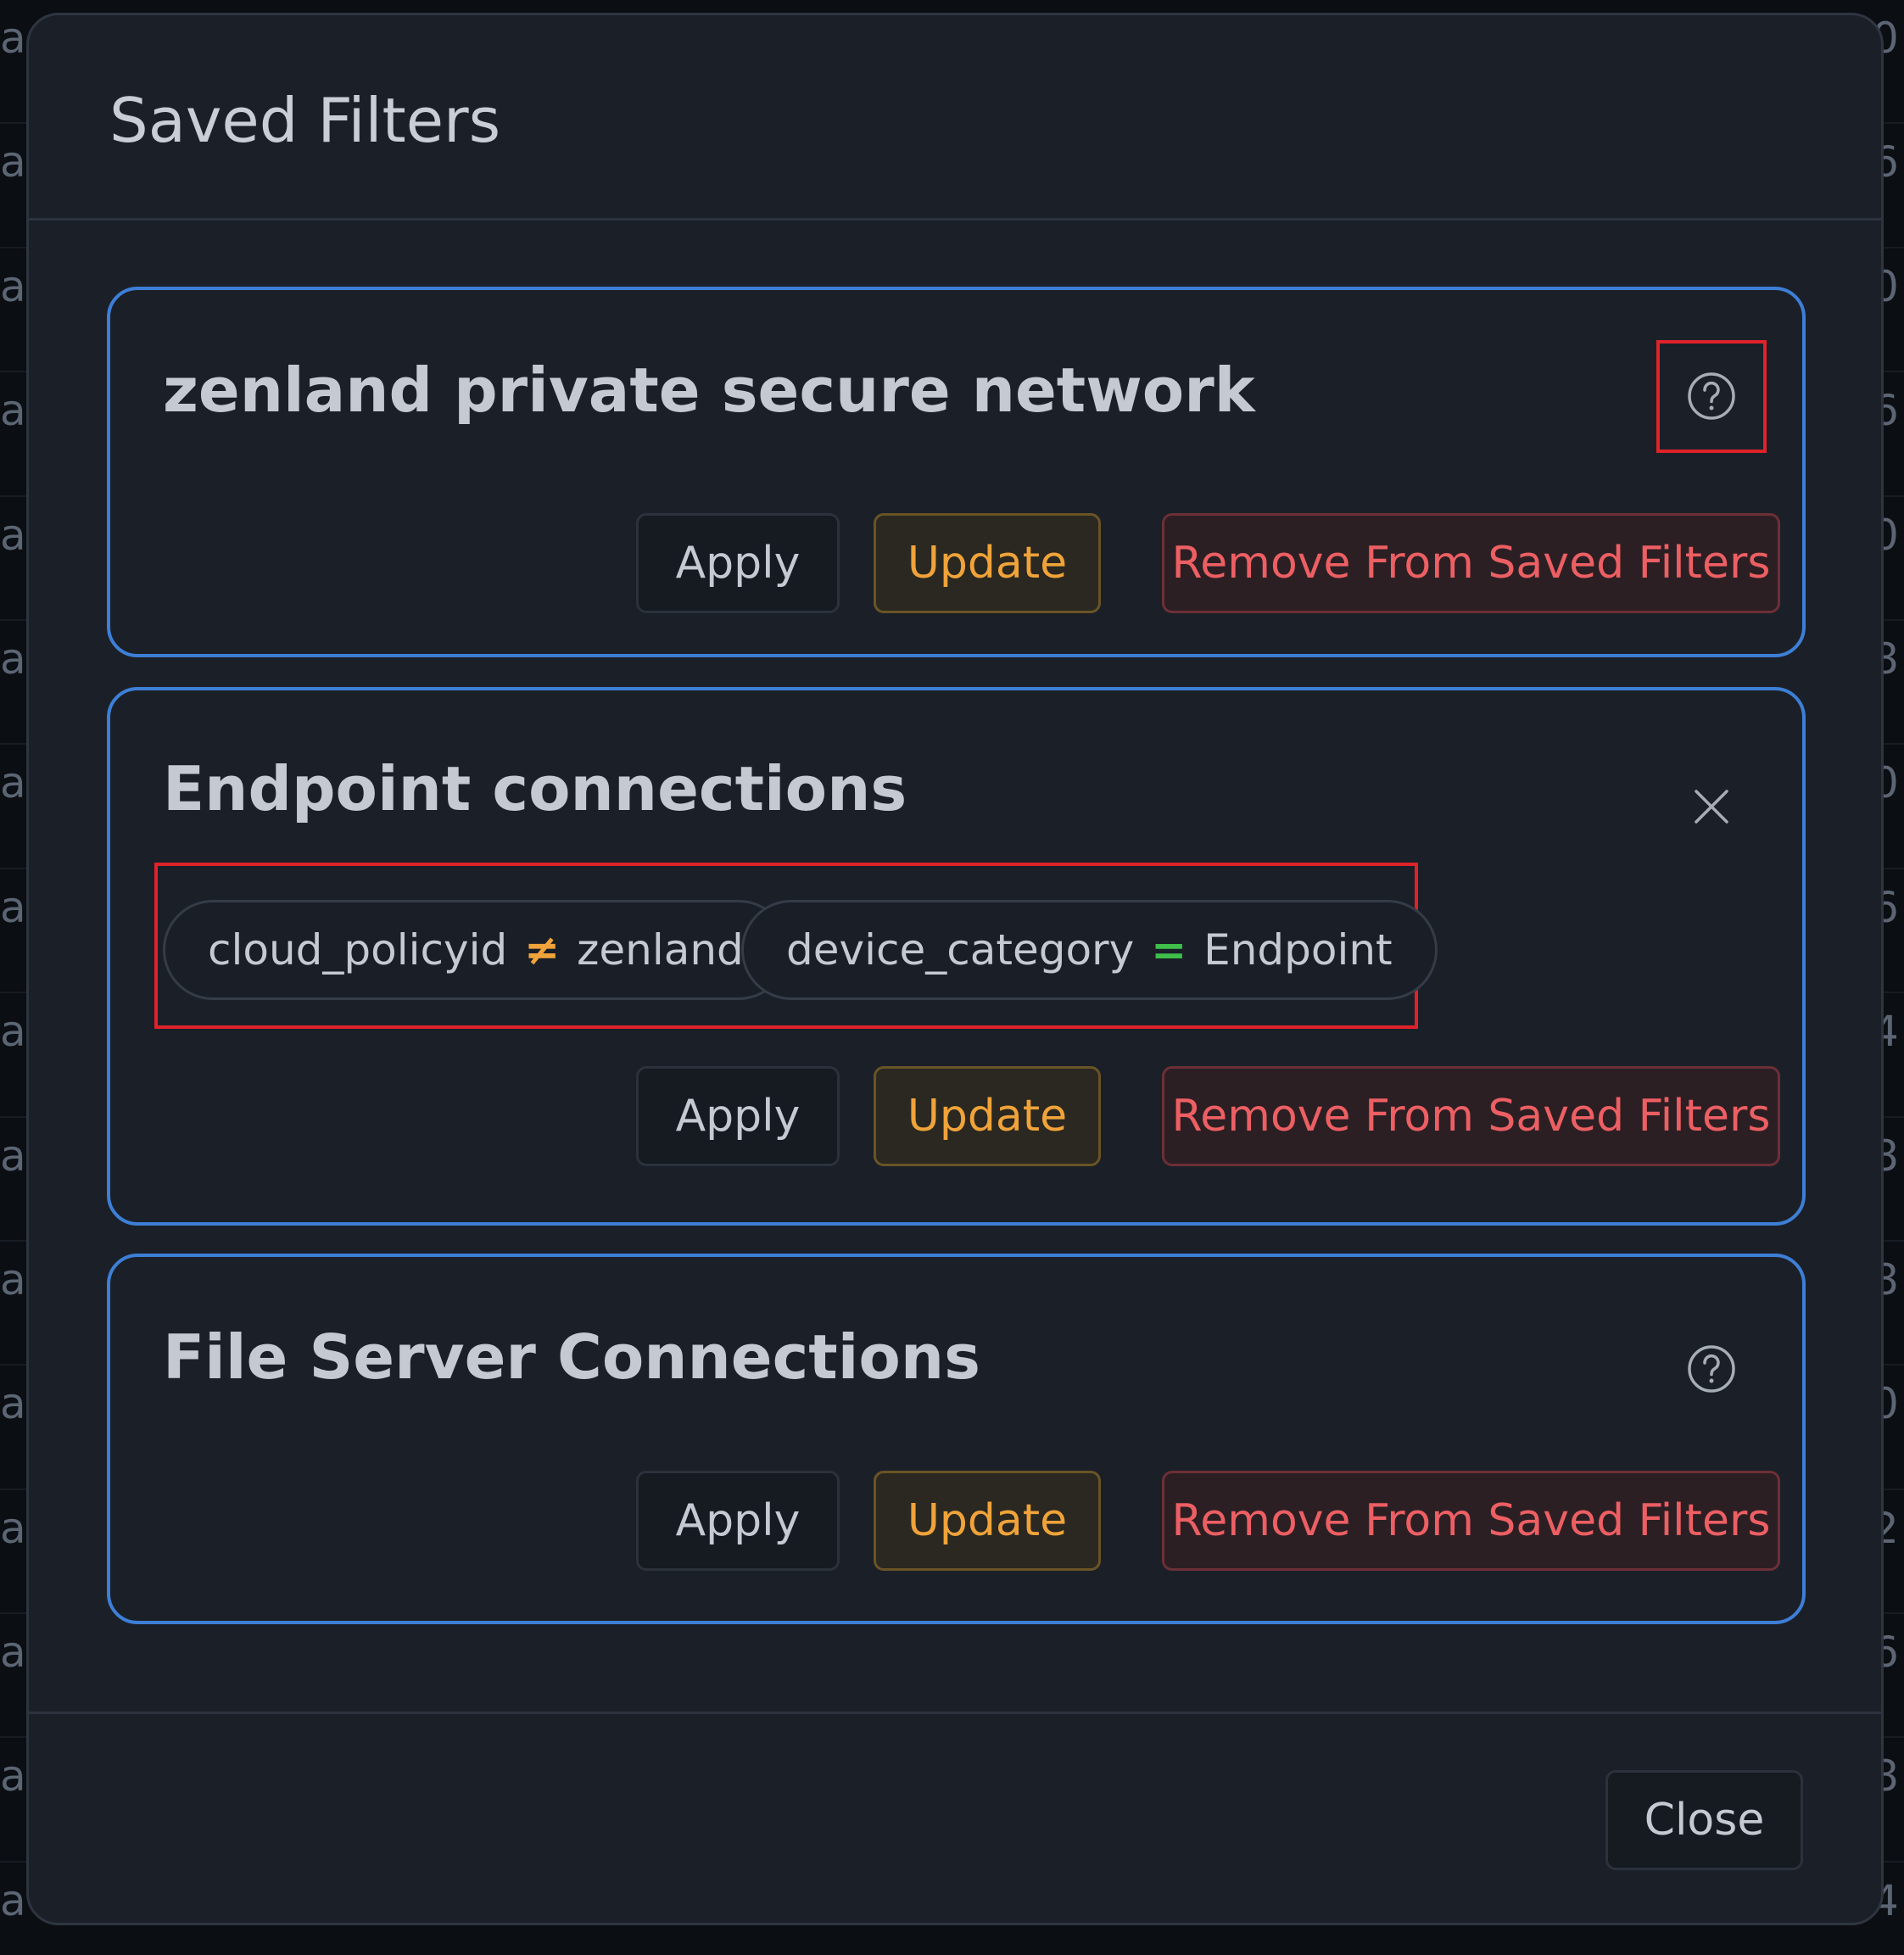 This screenshot has height=1955, width=1904. I want to click on filter-chip: device_category = Endpoint, so click(1089, 950).